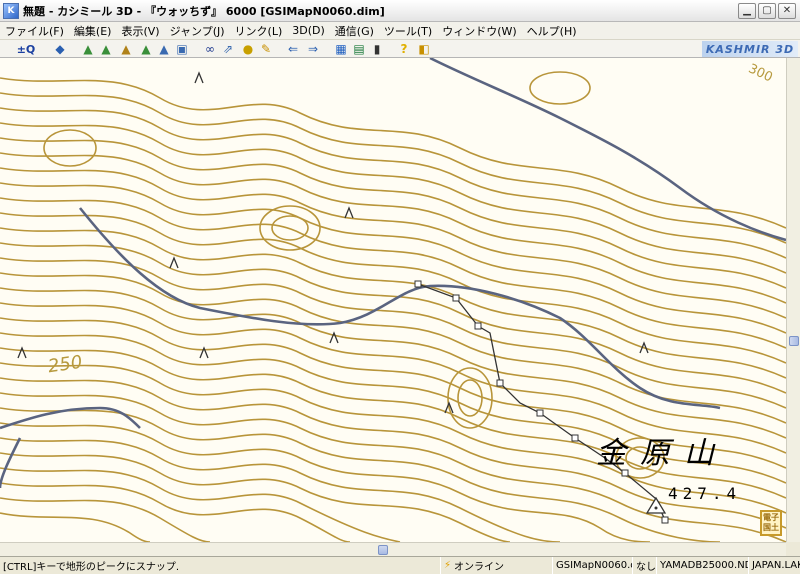 The height and width of the screenshot is (574, 800). Describe the element at coordinates (404, 49) in the screenshot. I see `help-icon: ?` at that location.